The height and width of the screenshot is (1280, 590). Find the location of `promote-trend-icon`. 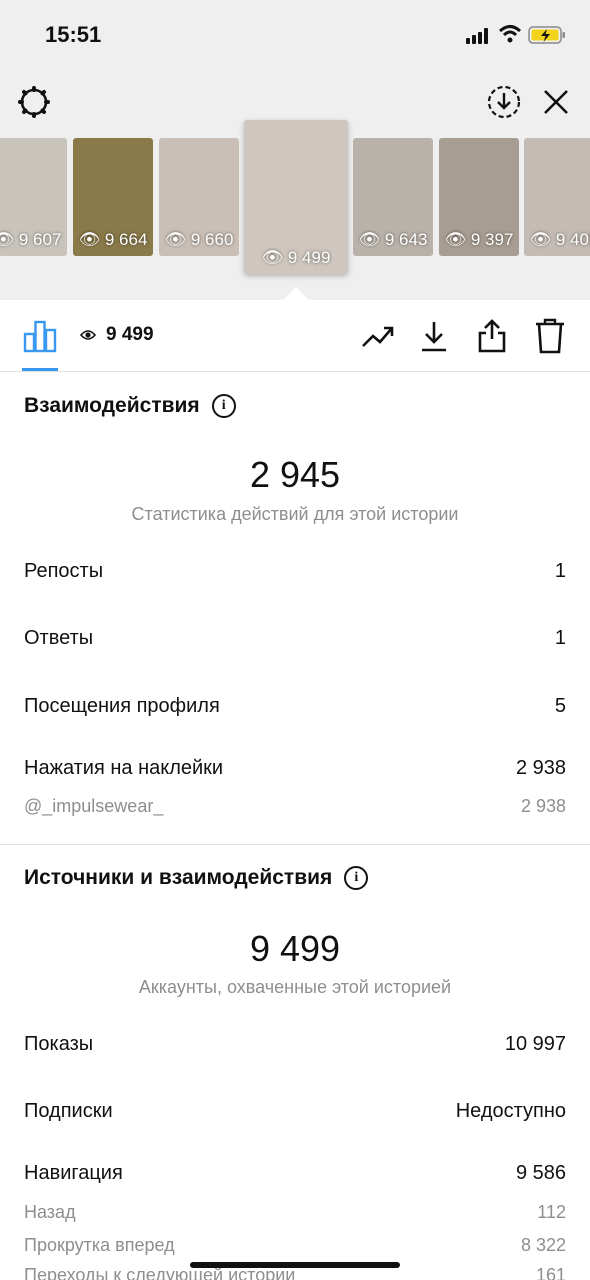

promote-trend-icon is located at coordinates (378, 336).